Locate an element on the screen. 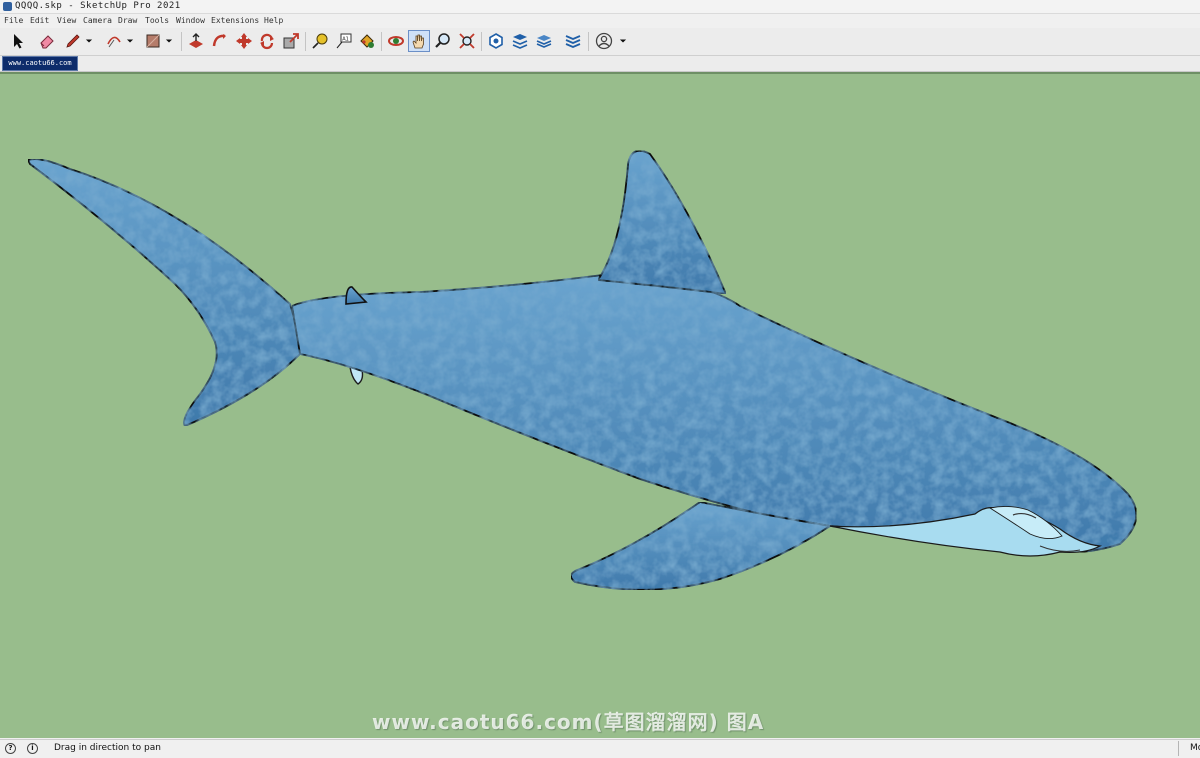  push-pull-icon is located at coordinates (196, 40).